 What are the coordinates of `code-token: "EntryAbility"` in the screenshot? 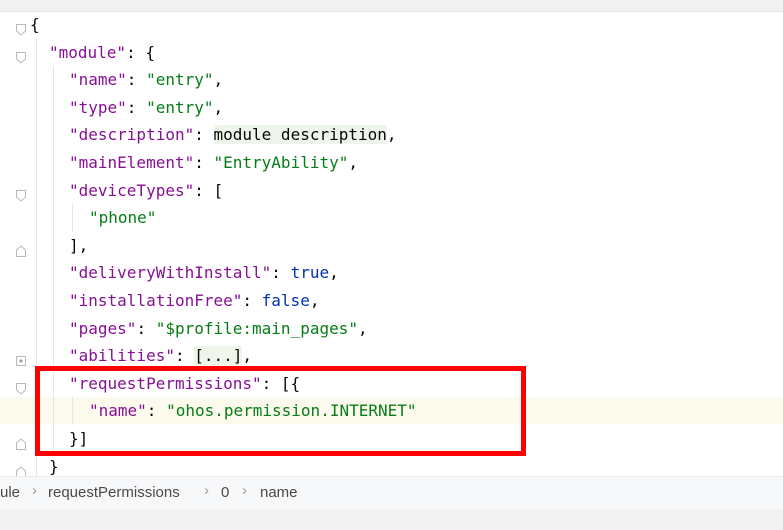 It's located at (281, 162).